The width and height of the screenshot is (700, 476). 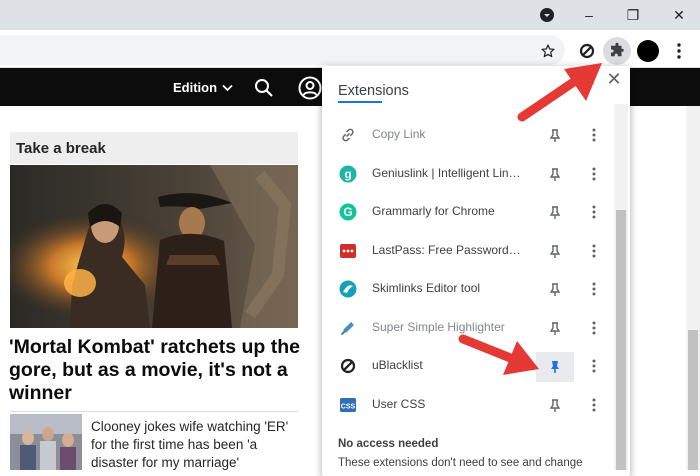 I want to click on extension-name: Skimlinks Editor tool, so click(x=426, y=288).